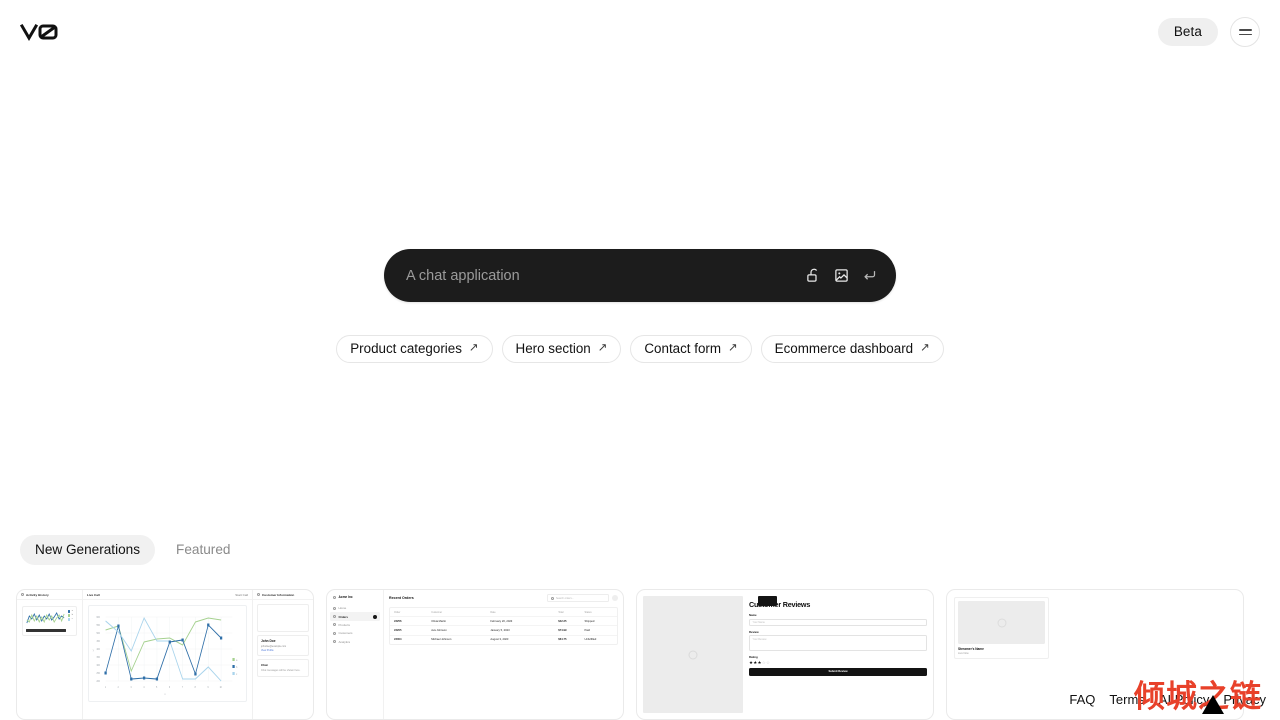 The image size is (1280, 720). Describe the element at coordinates (439, 621) in the screenshot. I see `cell-customer: Olivia Martin` at that location.